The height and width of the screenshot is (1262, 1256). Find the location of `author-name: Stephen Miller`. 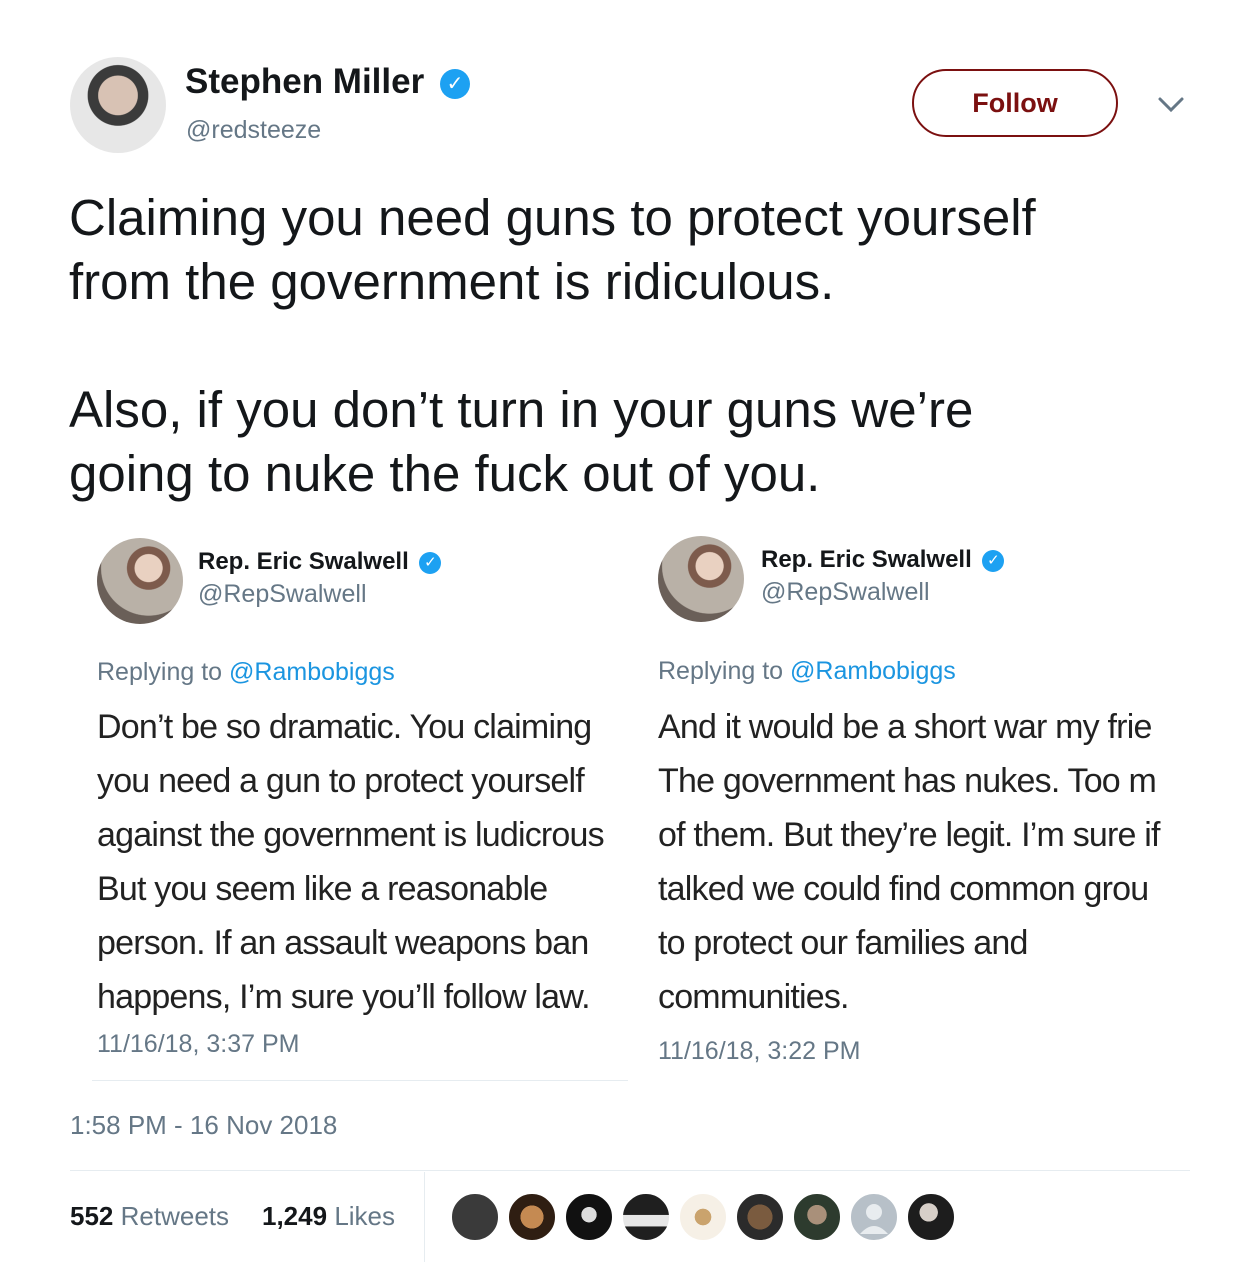

author-name: Stephen Miller is located at coordinates (305, 81).